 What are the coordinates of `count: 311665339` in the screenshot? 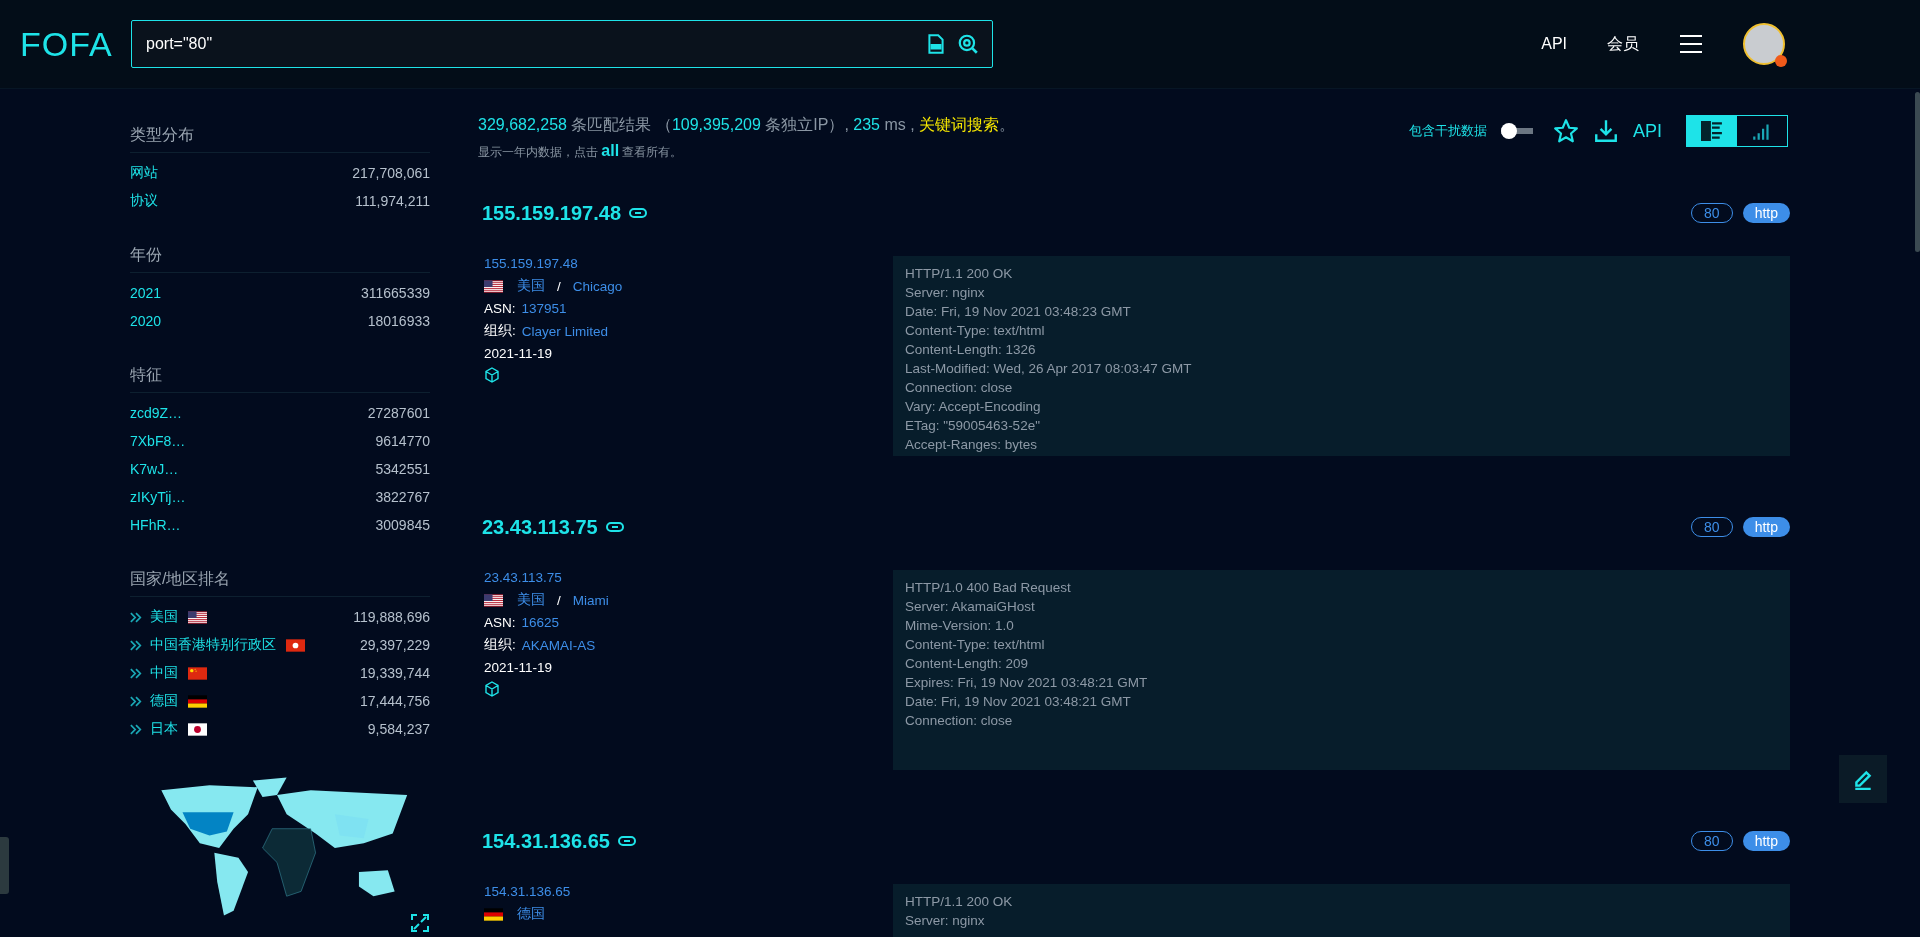 It's located at (395, 293).